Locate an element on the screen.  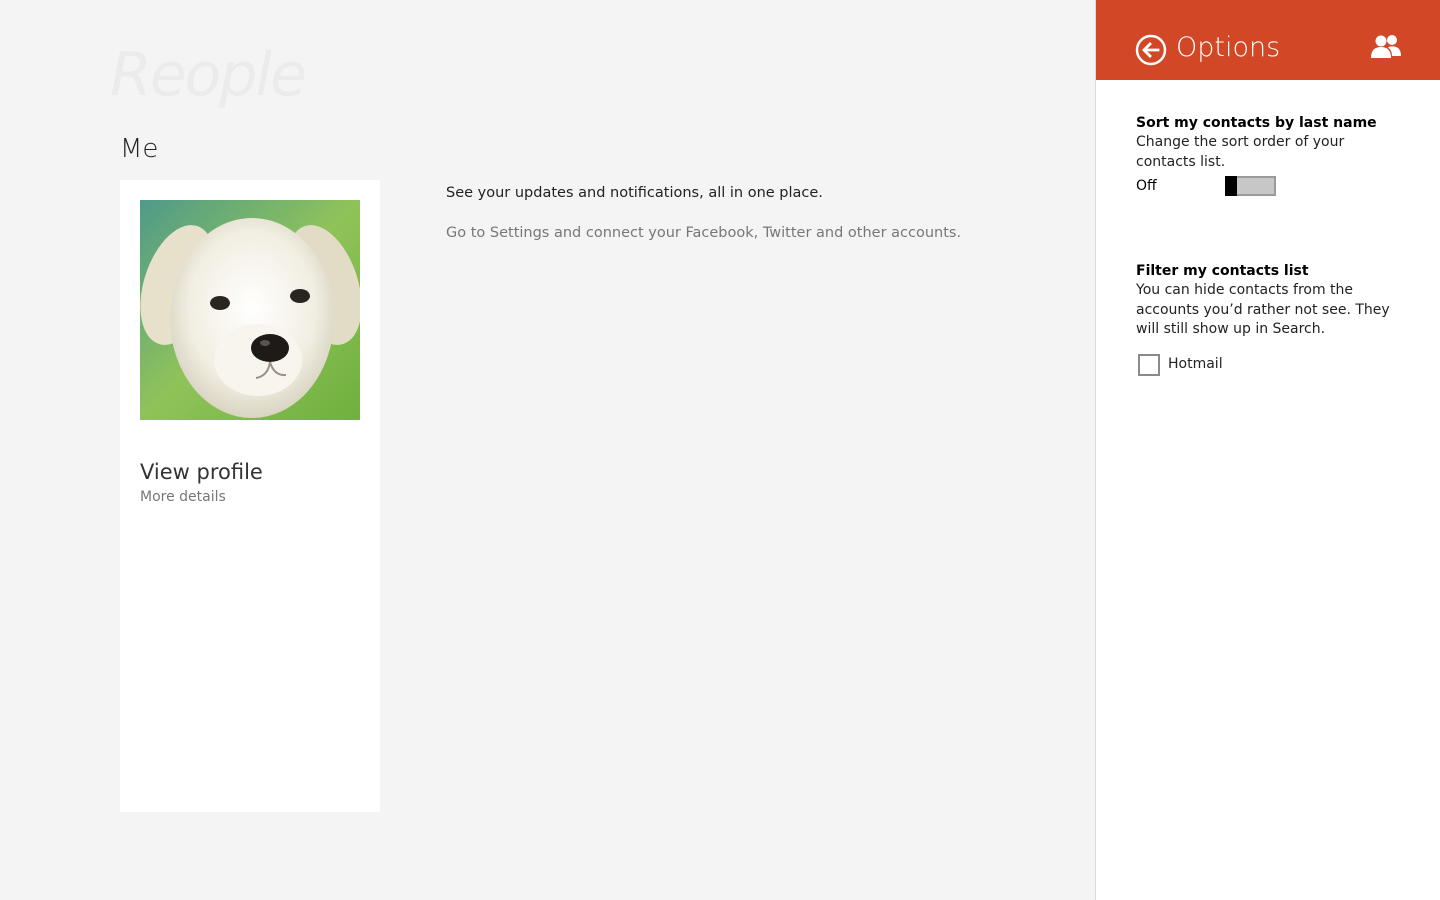
hotmail-account-row: Hotmail is located at coordinates (1271, 365).